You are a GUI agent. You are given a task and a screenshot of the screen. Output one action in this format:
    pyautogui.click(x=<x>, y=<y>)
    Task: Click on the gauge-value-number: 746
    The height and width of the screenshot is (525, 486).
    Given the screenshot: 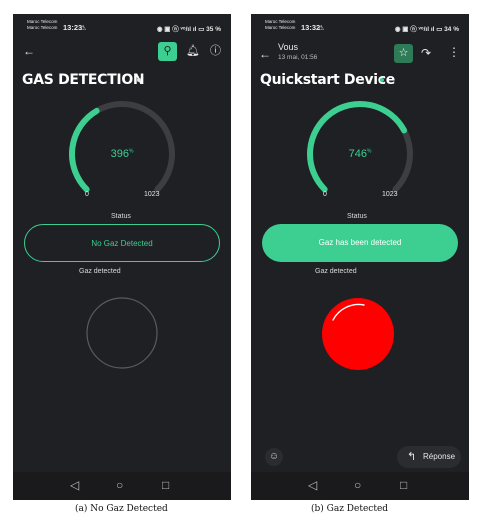 What is the action you would take?
    pyautogui.click(x=357, y=154)
    